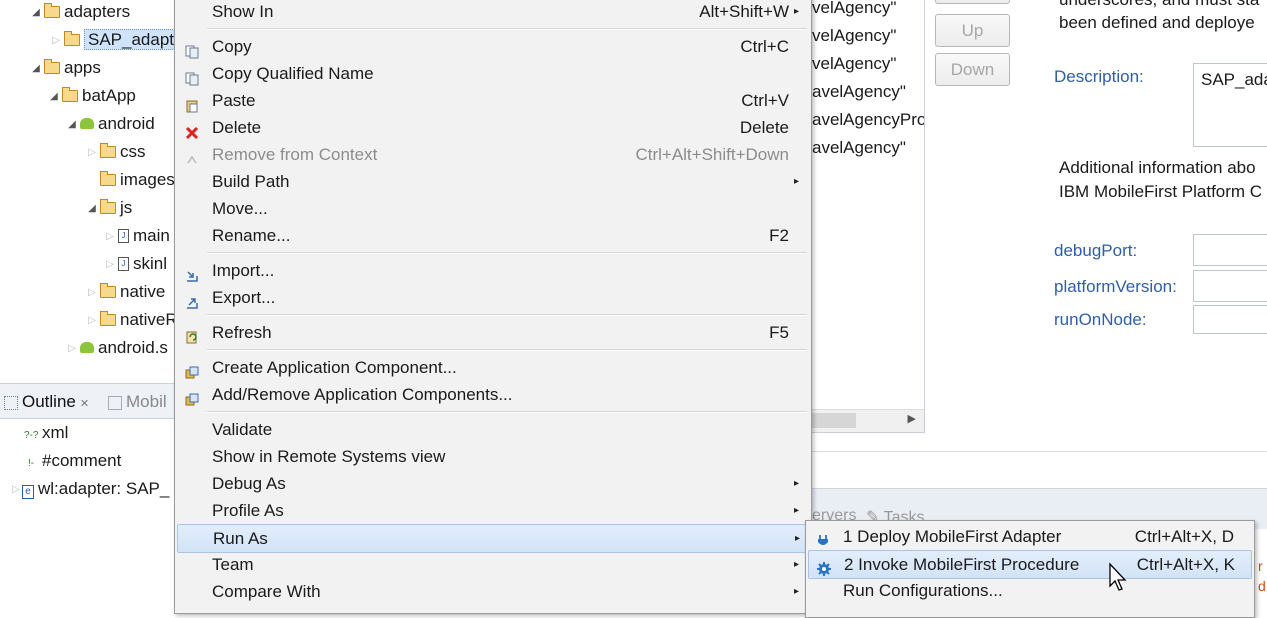  Describe the element at coordinates (242, 429) in the screenshot. I see `menu-item-label: Validate` at that location.